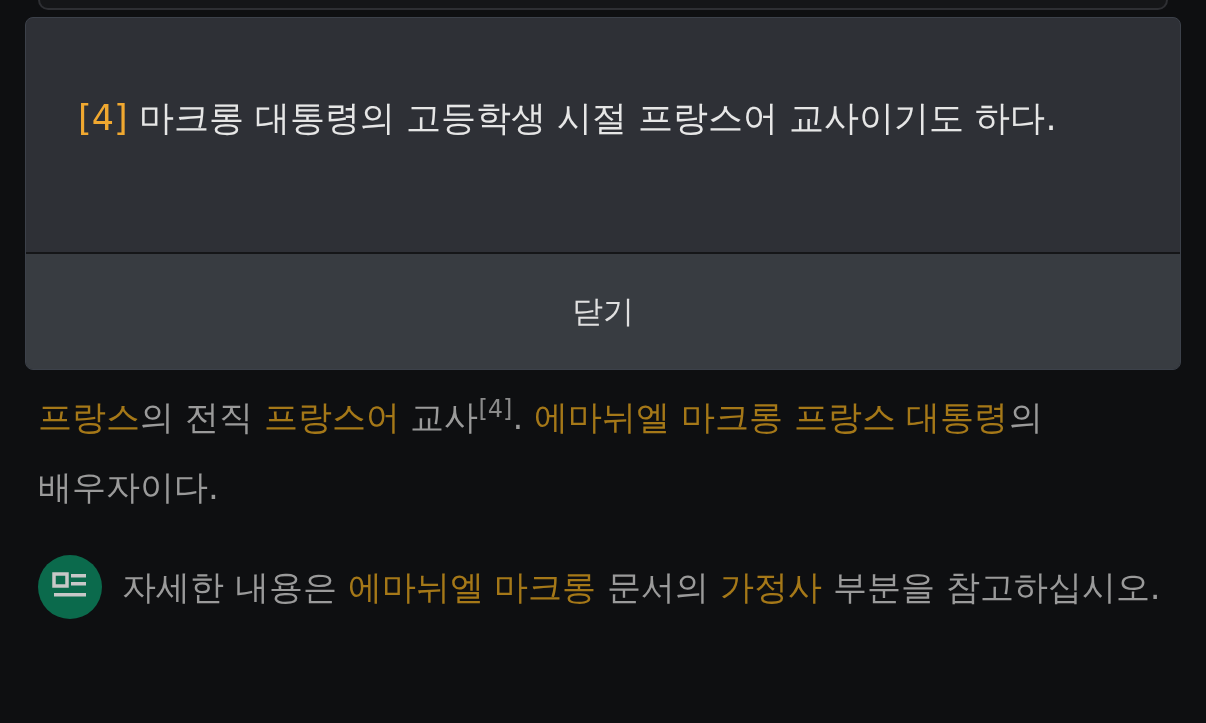 This screenshot has height=723, width=1206. Describe the element at coordinates (70, 587) in the screenshot. I see `document-icon` at that location.